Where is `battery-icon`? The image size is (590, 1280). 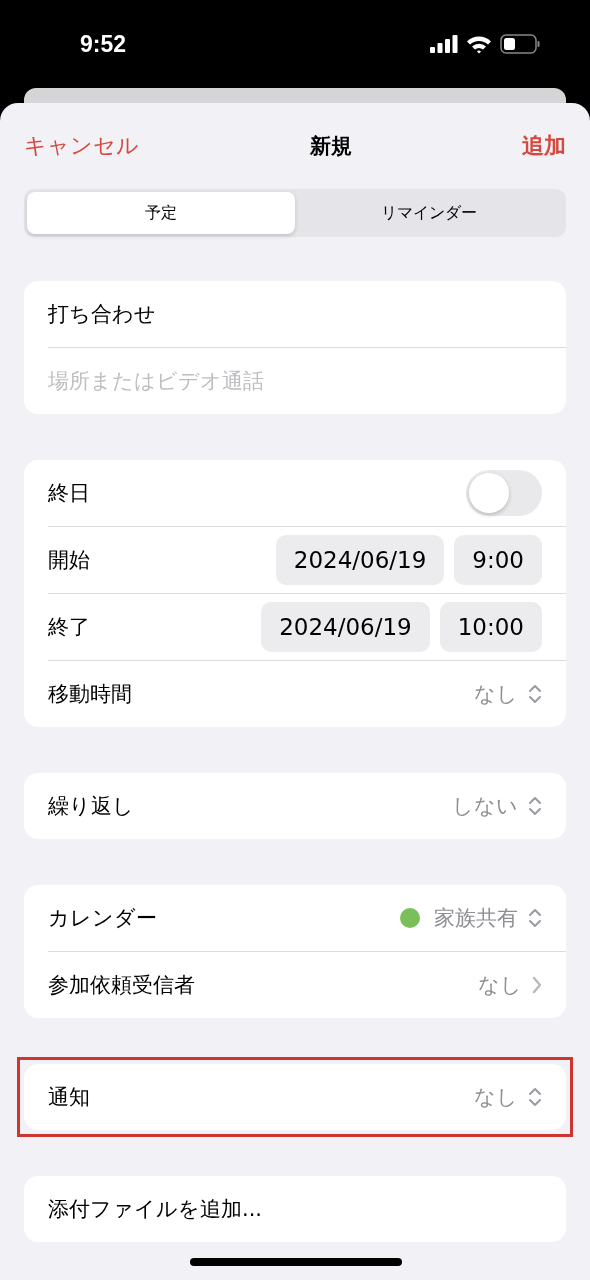 battery-icon is located at coordinates (520, 44).